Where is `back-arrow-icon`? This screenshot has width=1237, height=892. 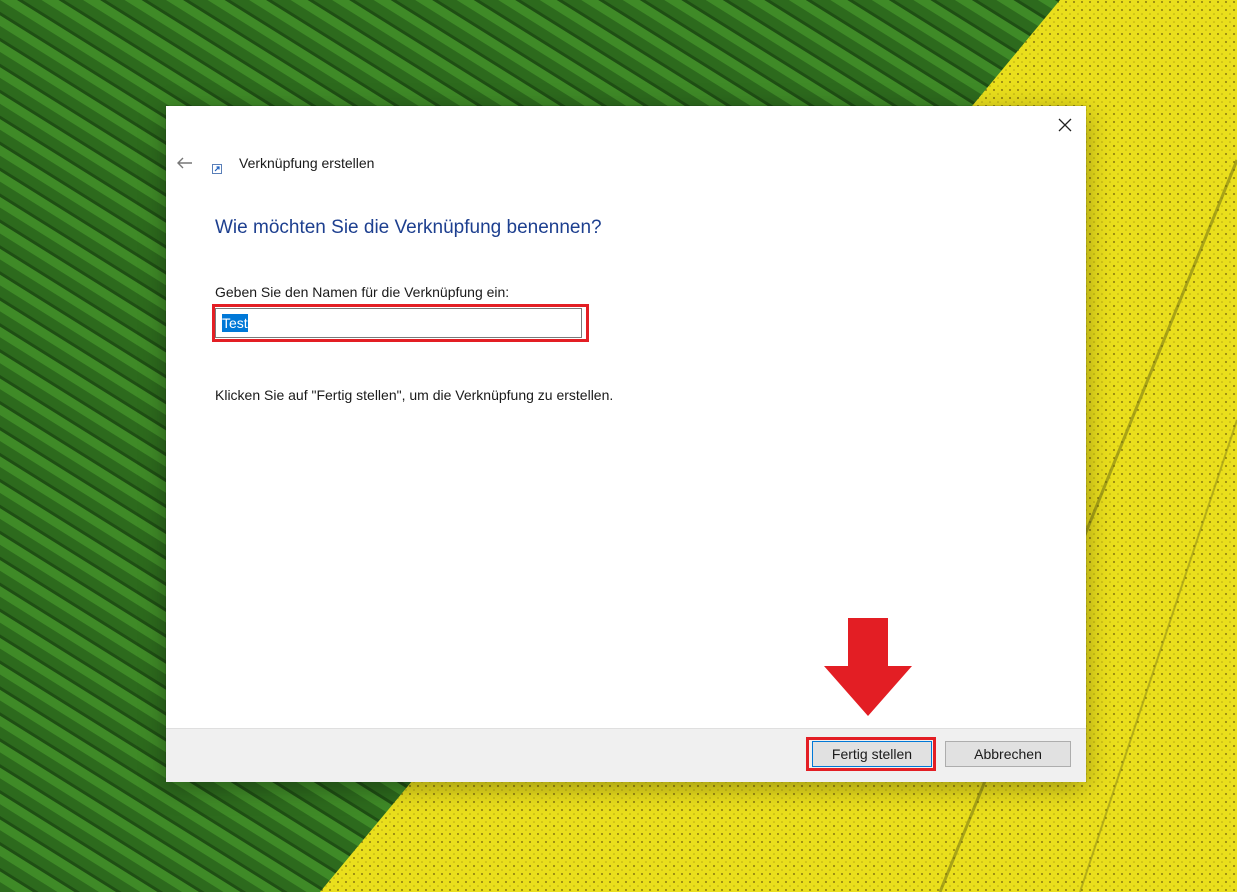 back-arrow-icon is located at coordinates (184, 163).